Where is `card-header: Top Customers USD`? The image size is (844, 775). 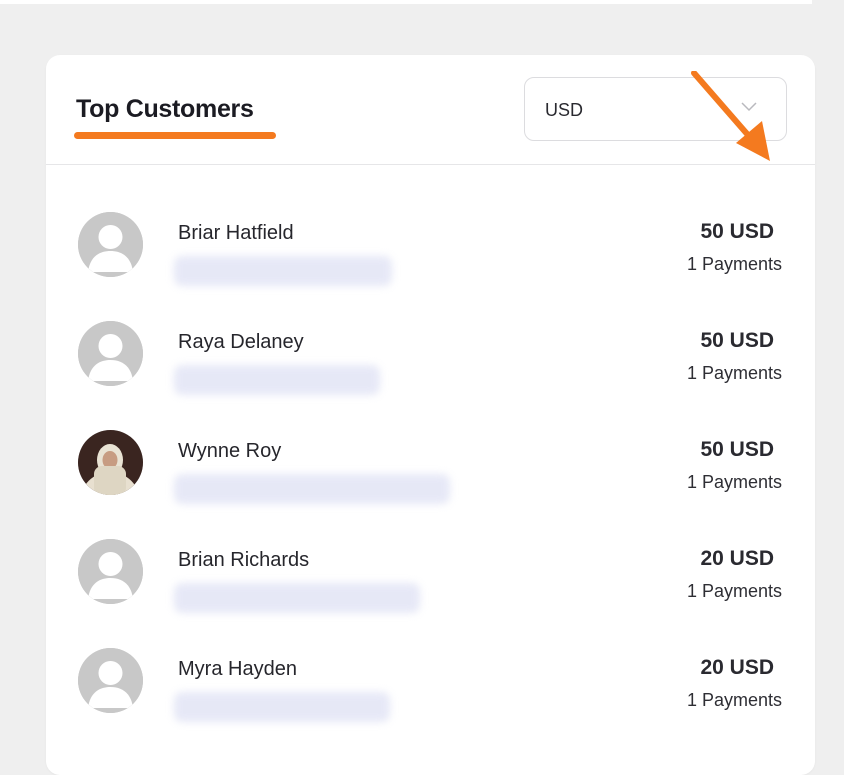
card-header: Top Customers USD is located at coordinates (430, 110).